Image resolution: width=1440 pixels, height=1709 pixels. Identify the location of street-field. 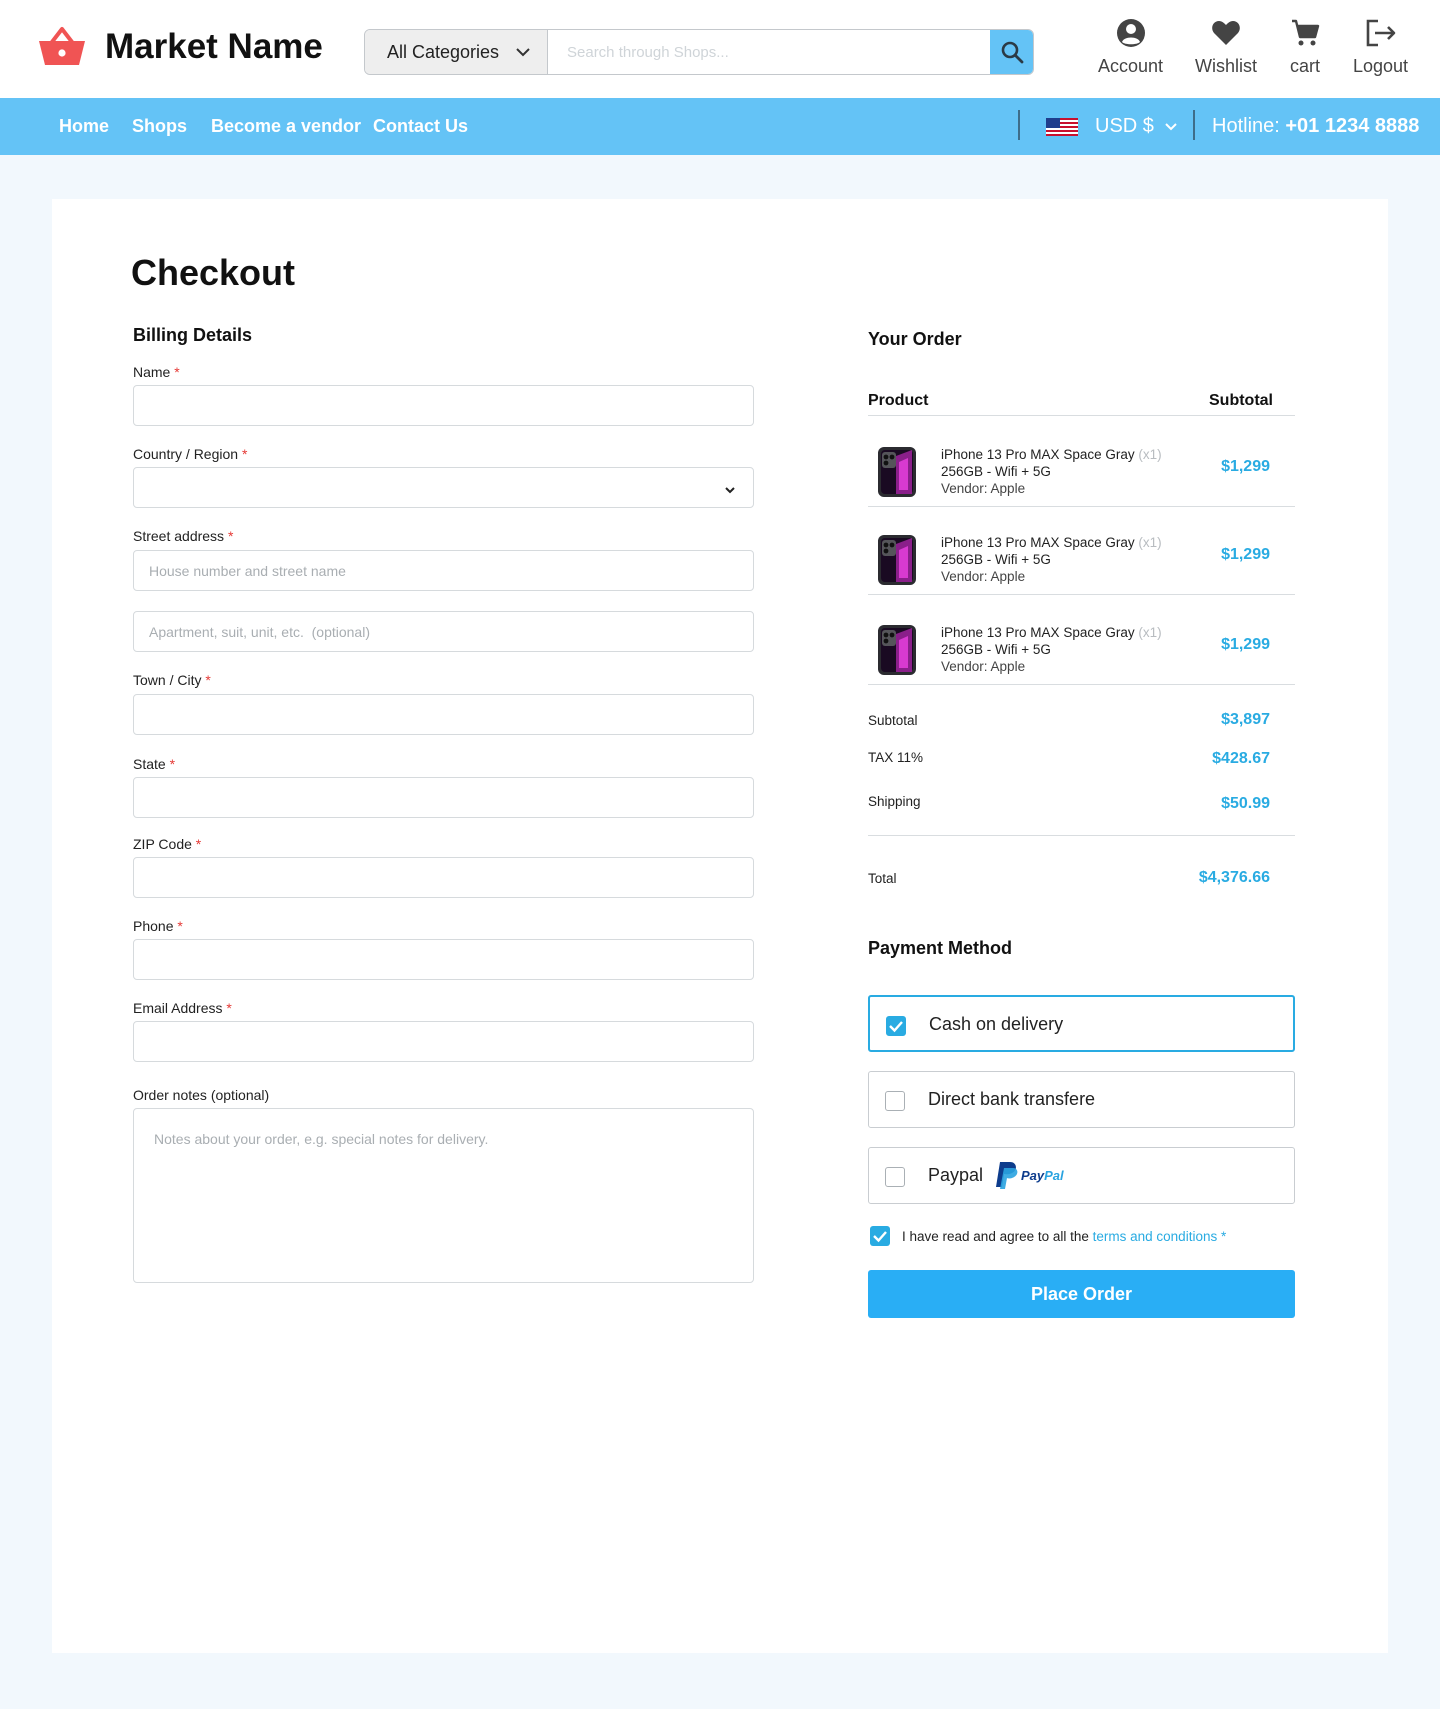
(443, 570).